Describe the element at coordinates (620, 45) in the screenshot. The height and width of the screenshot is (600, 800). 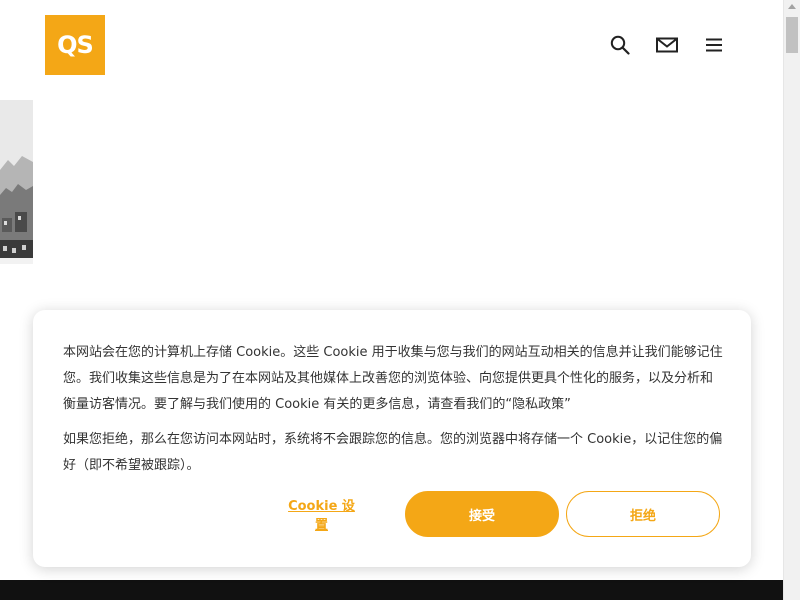
I see `search-icon` at that location.